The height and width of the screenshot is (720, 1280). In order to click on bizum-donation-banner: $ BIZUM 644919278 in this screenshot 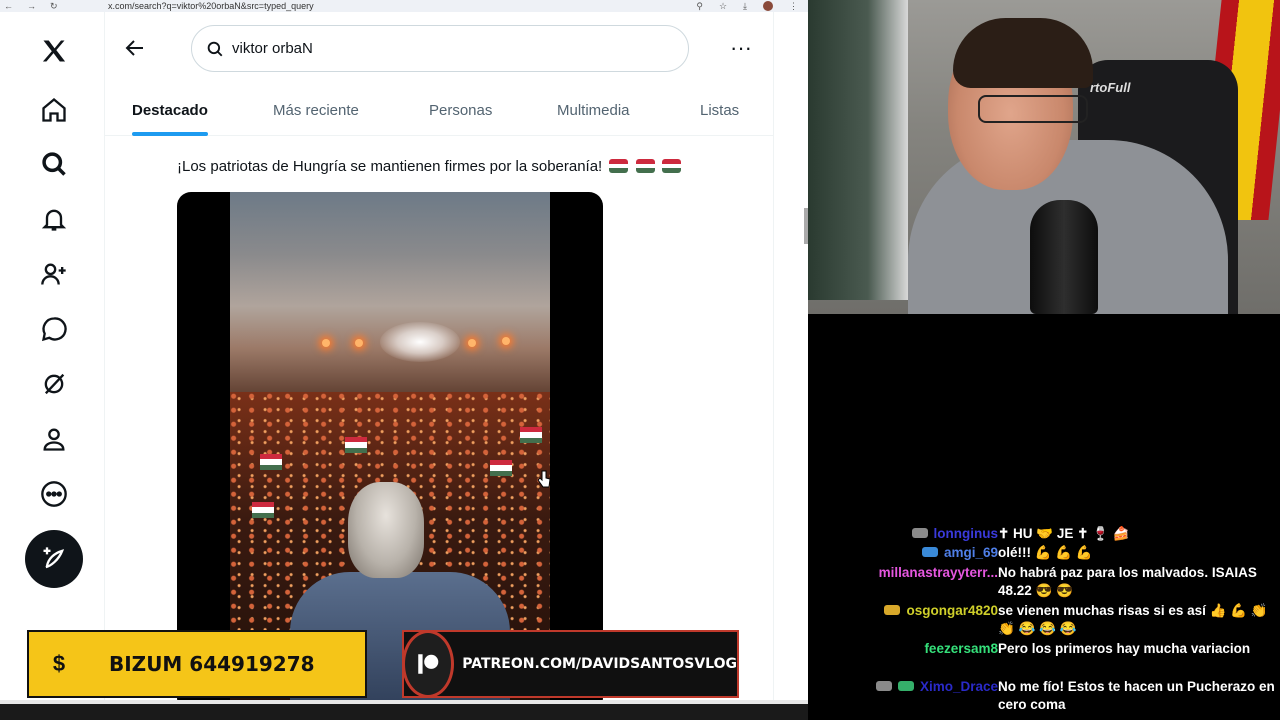, I will do `click(197, 664)`.